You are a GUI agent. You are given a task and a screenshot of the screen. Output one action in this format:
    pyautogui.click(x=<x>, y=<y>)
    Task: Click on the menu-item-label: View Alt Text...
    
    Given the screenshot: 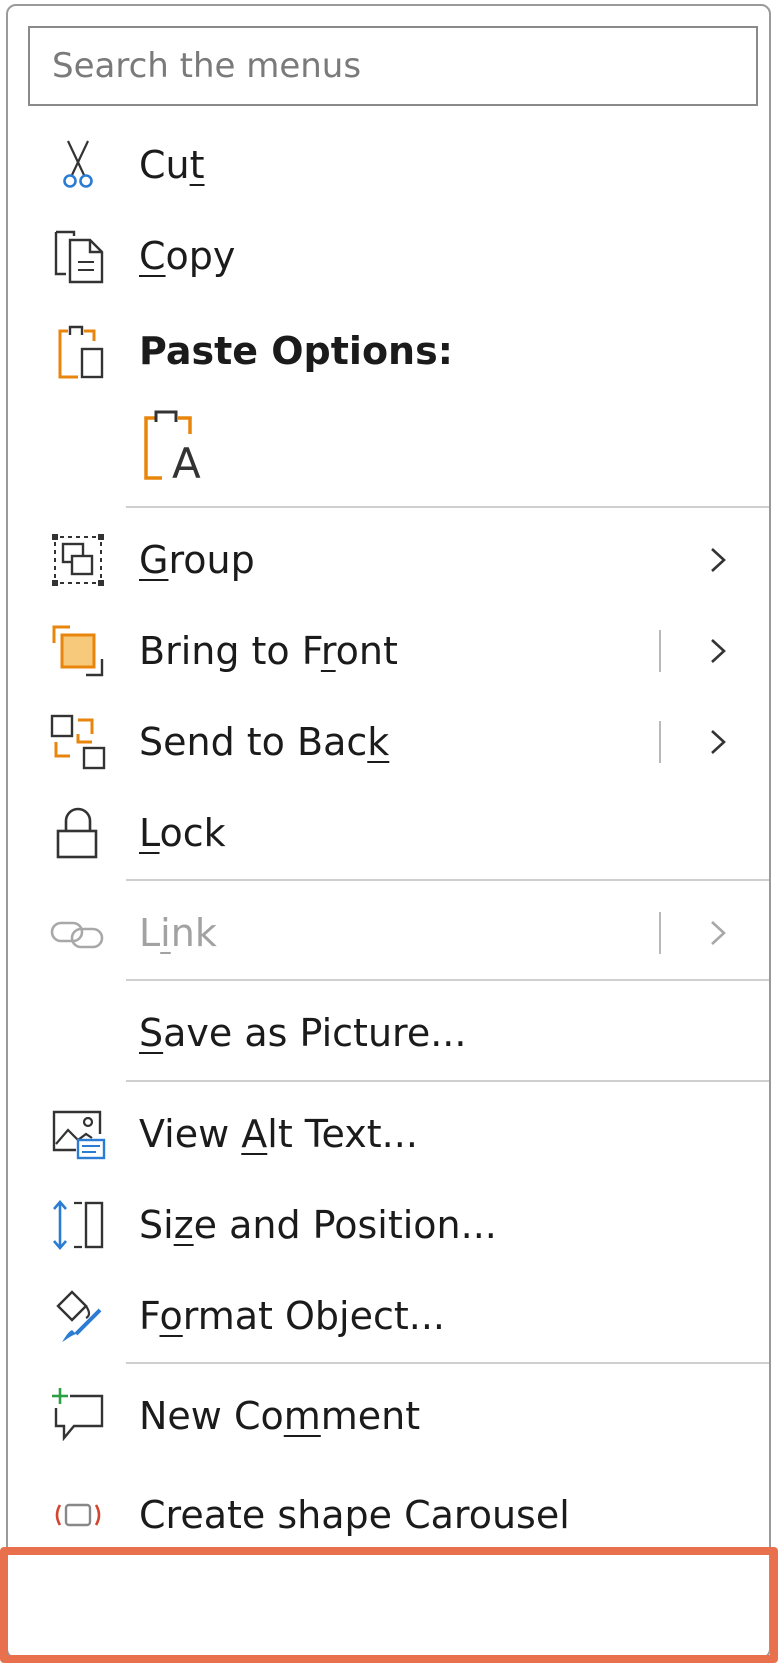 What is the action you would take?
    pyautogui.click(x=278, y=1134)
    